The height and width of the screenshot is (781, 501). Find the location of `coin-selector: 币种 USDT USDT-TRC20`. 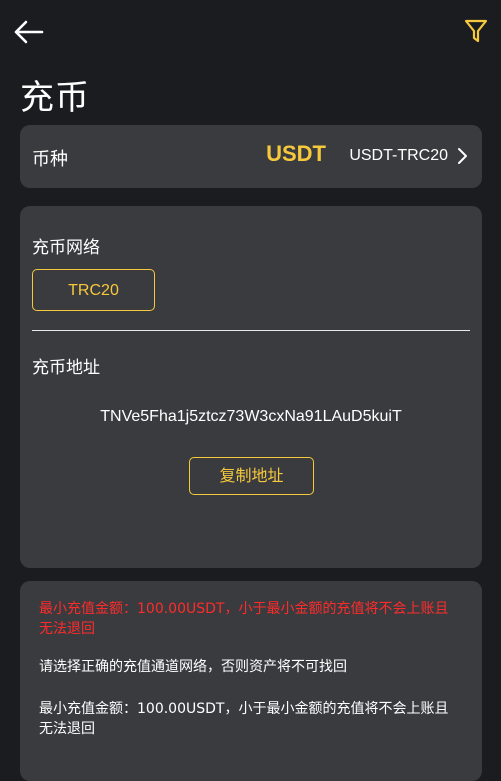

coin-selector: 币种 USDT USDT-TRC20 is located at coordinates (251, 156).